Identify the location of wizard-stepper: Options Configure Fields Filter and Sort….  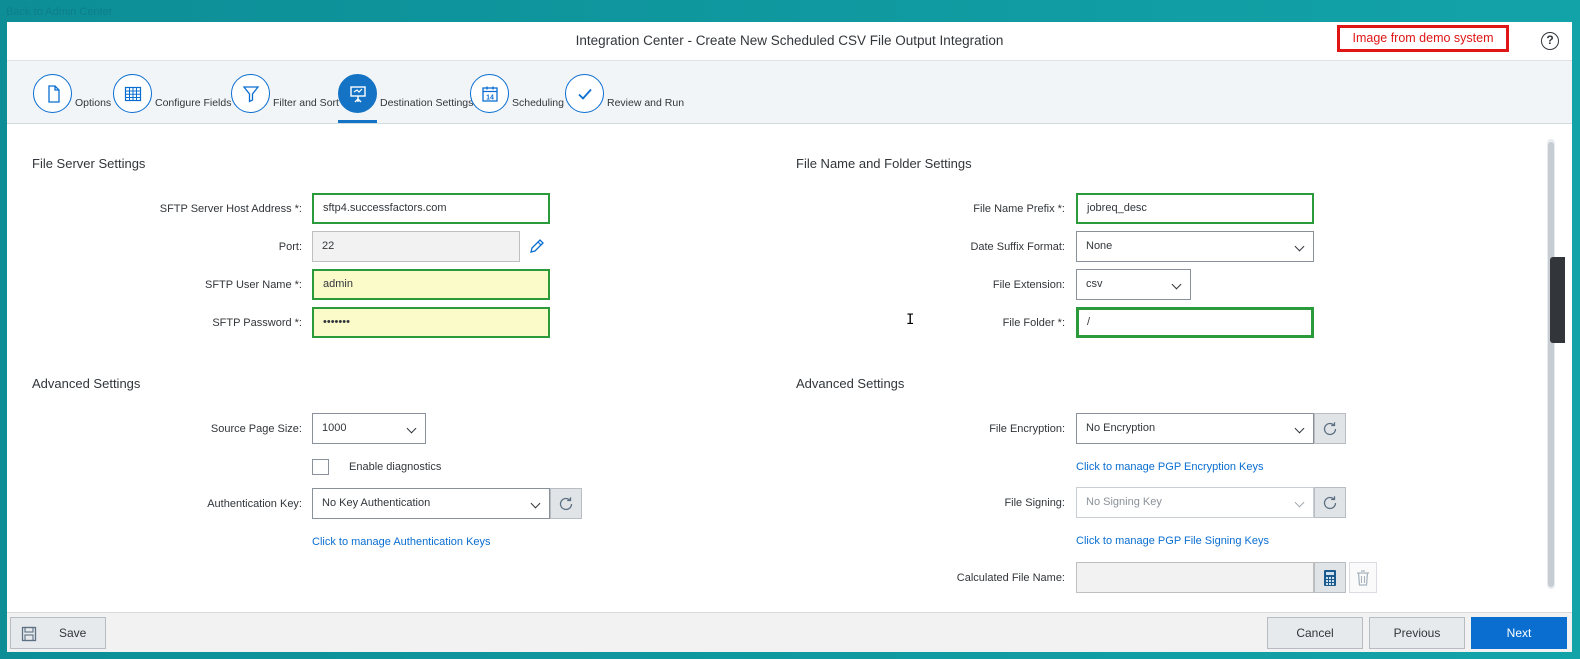
(789, 92).